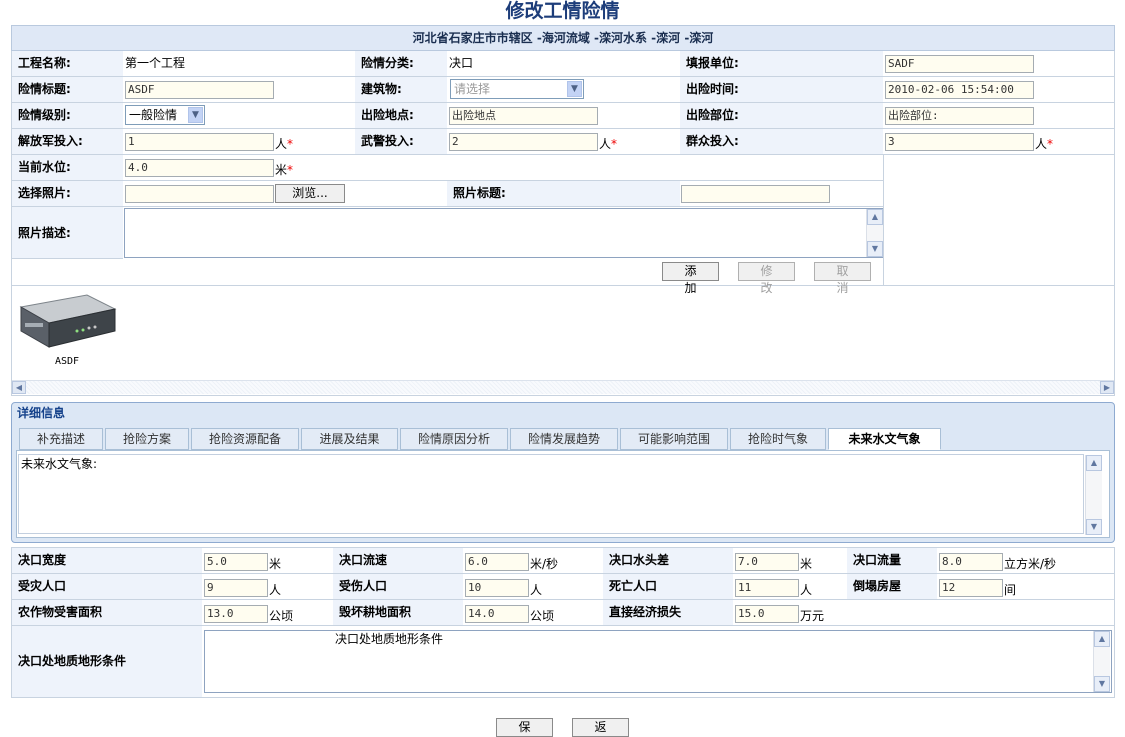  Describe the element at coordinates (236, 562) in the screenshot. I see `breach-width-input: 5.0` at that location.